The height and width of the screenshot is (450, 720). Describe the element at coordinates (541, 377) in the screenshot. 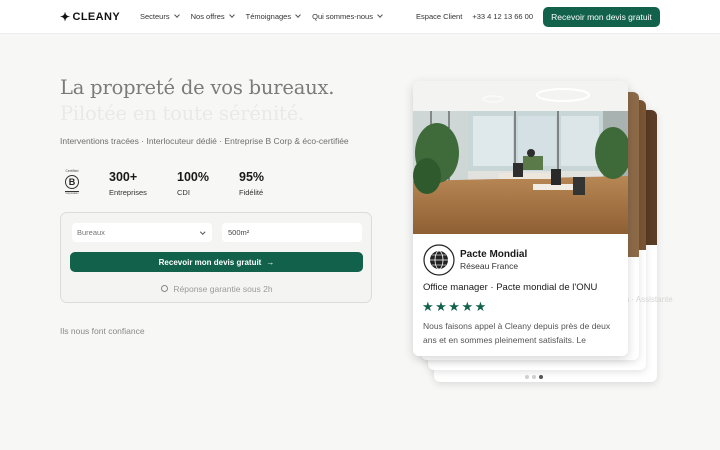

I see `carousel-dot-active` at that location.